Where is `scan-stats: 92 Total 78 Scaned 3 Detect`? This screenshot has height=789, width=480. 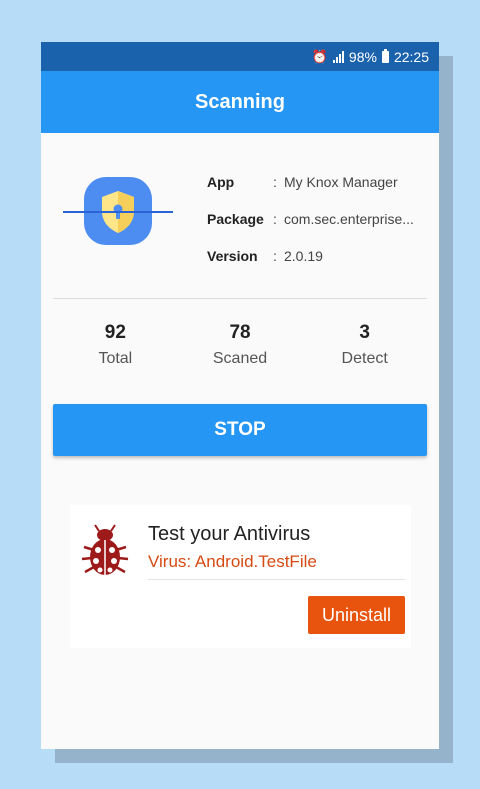
scan-stats: 92 Total 78 Scaned 3 Detect is located at coordinates (240, 345).